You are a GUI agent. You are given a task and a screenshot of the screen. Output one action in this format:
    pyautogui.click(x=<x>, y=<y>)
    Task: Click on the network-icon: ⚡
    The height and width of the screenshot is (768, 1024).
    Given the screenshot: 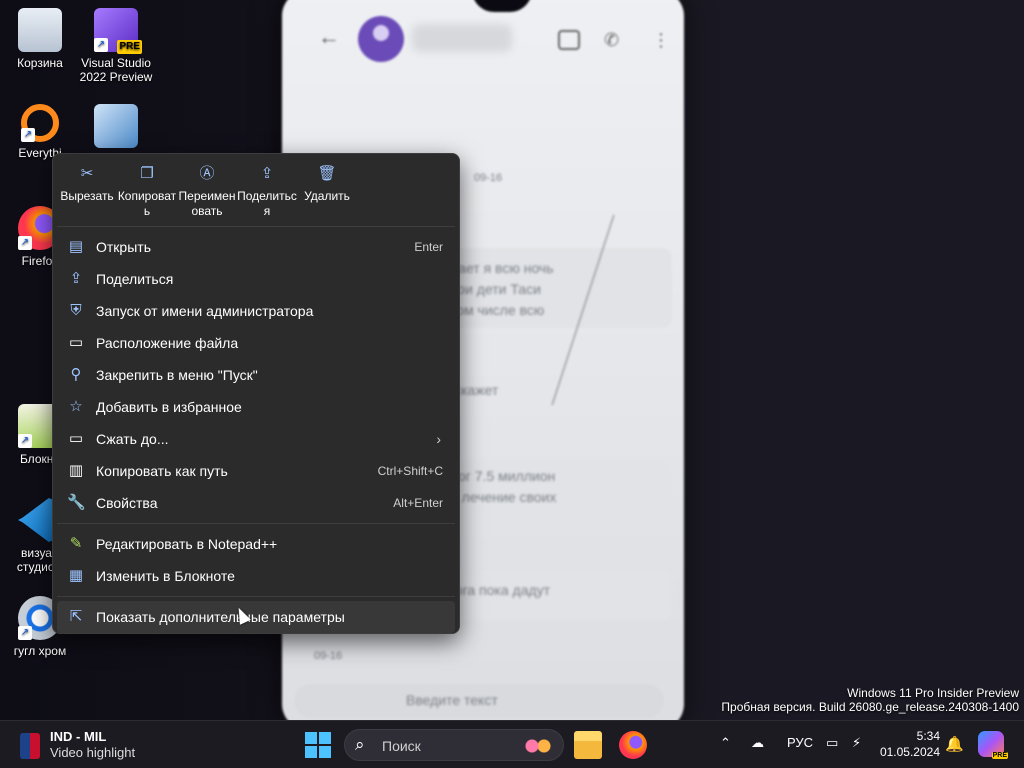 What is the action you would take?
    pyautogui.click(x=856, y=743)
    